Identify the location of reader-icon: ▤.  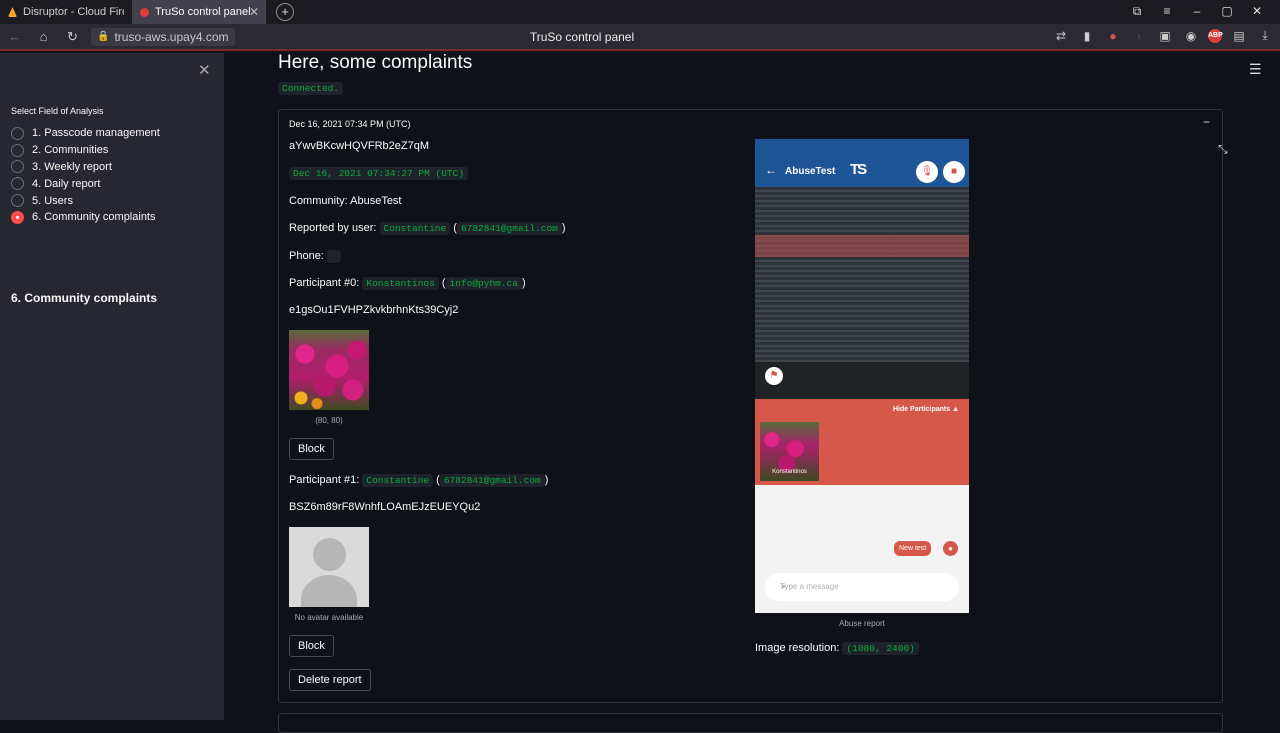
(1239, 36).